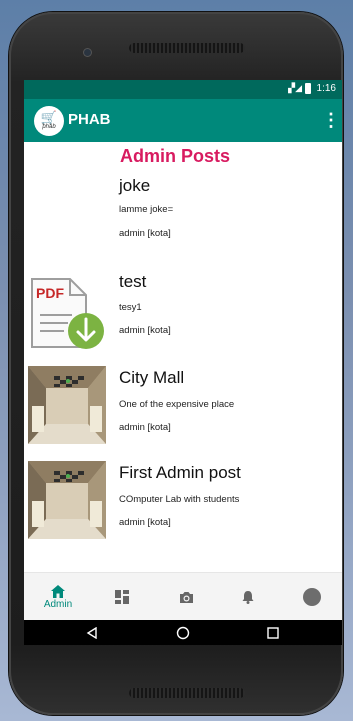  I want to click on recents-icon, so click(273, 632).